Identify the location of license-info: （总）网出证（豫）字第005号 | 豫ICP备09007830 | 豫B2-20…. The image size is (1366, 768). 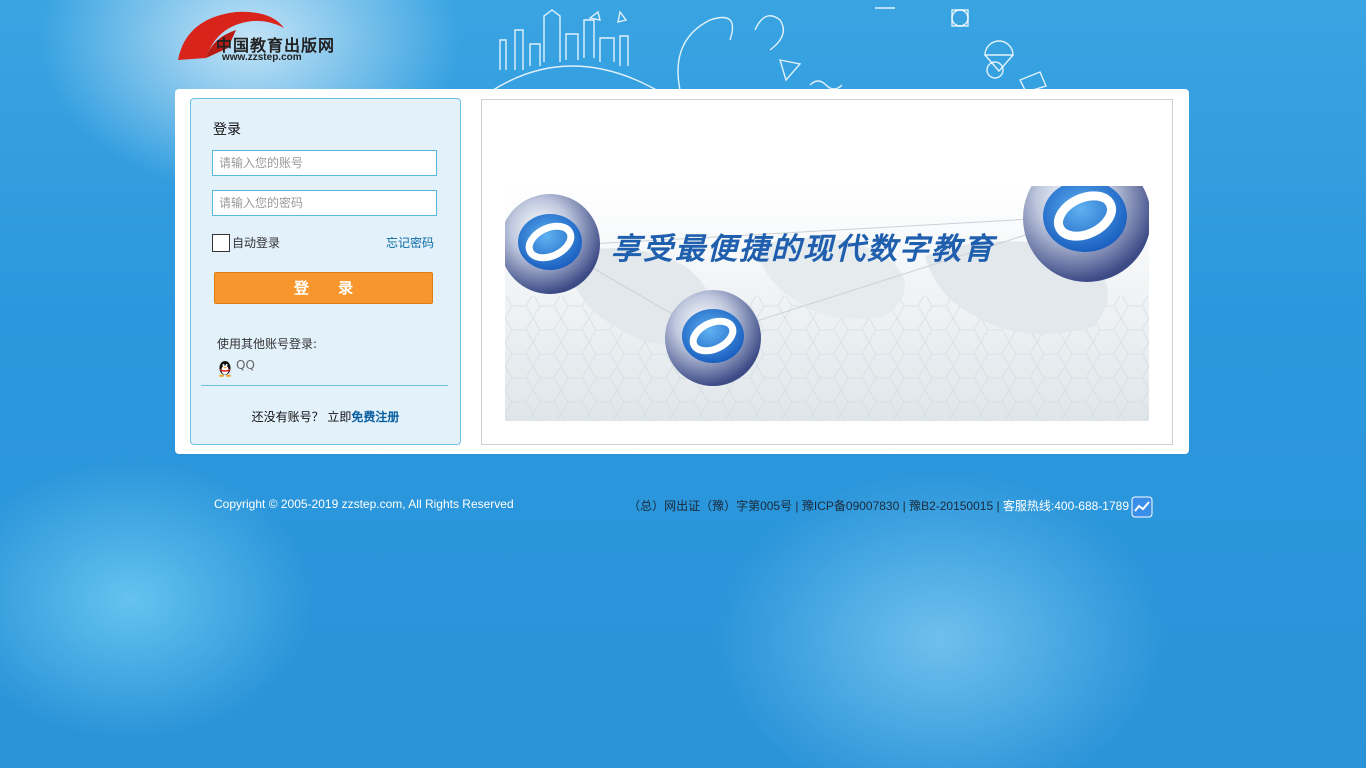
(878, 505).